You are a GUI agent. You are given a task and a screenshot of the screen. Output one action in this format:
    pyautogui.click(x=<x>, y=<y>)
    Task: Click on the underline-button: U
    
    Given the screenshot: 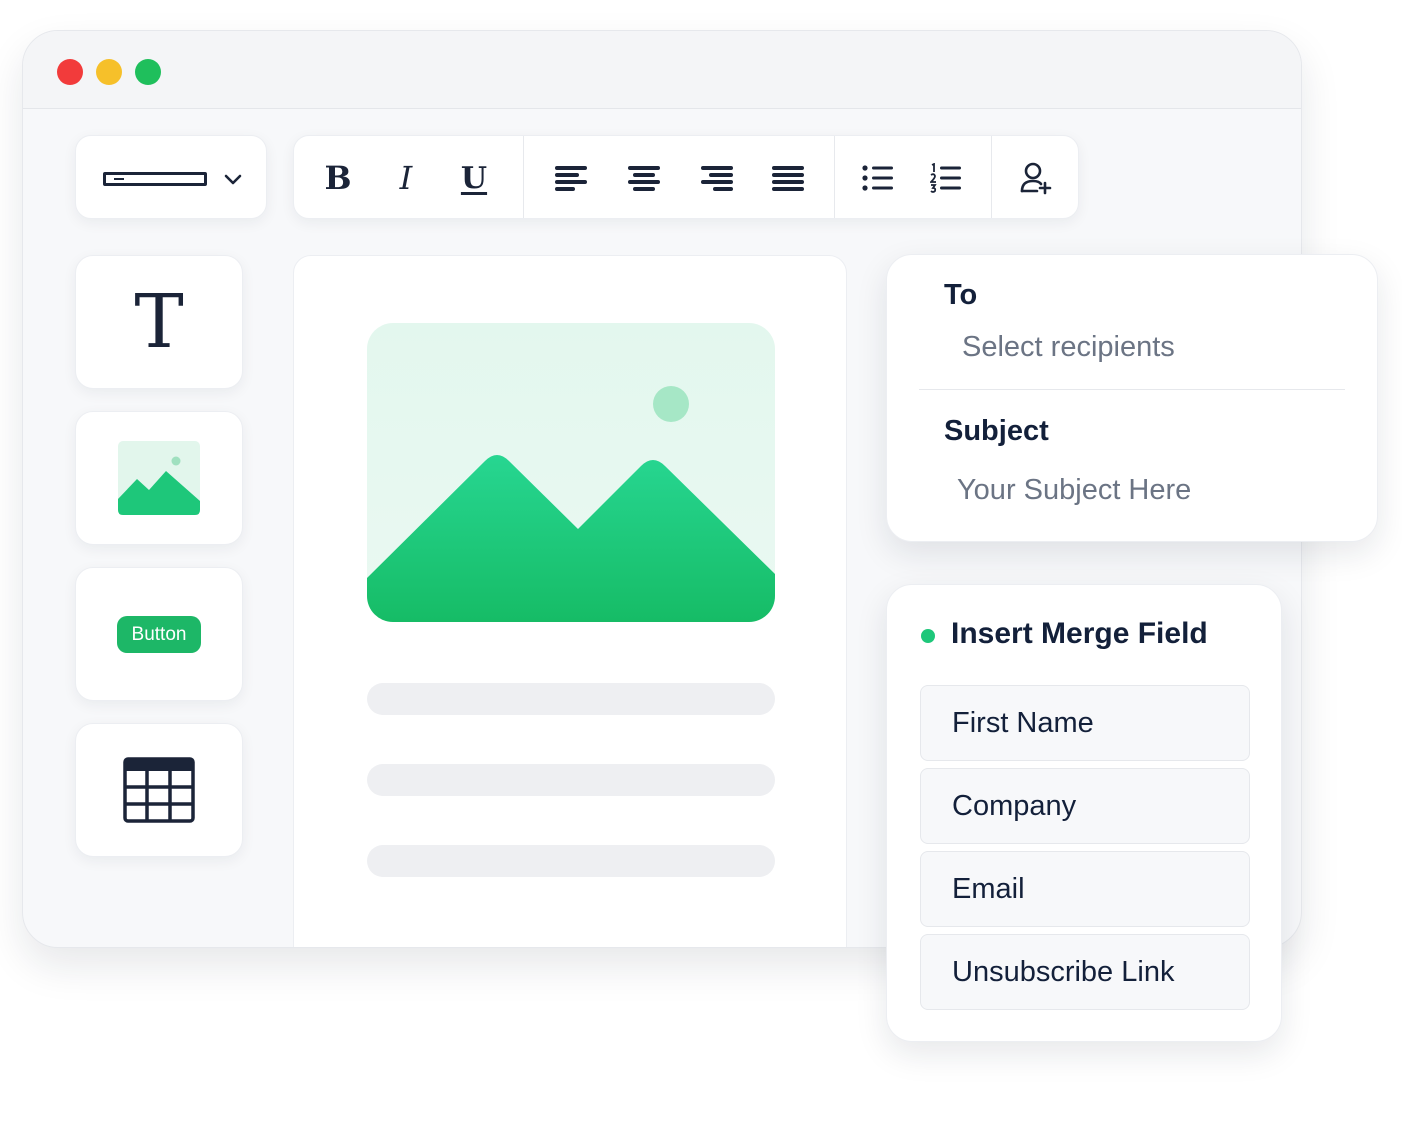 What is the action you would take?
    pyautogui.click(x=474, y=178)
    